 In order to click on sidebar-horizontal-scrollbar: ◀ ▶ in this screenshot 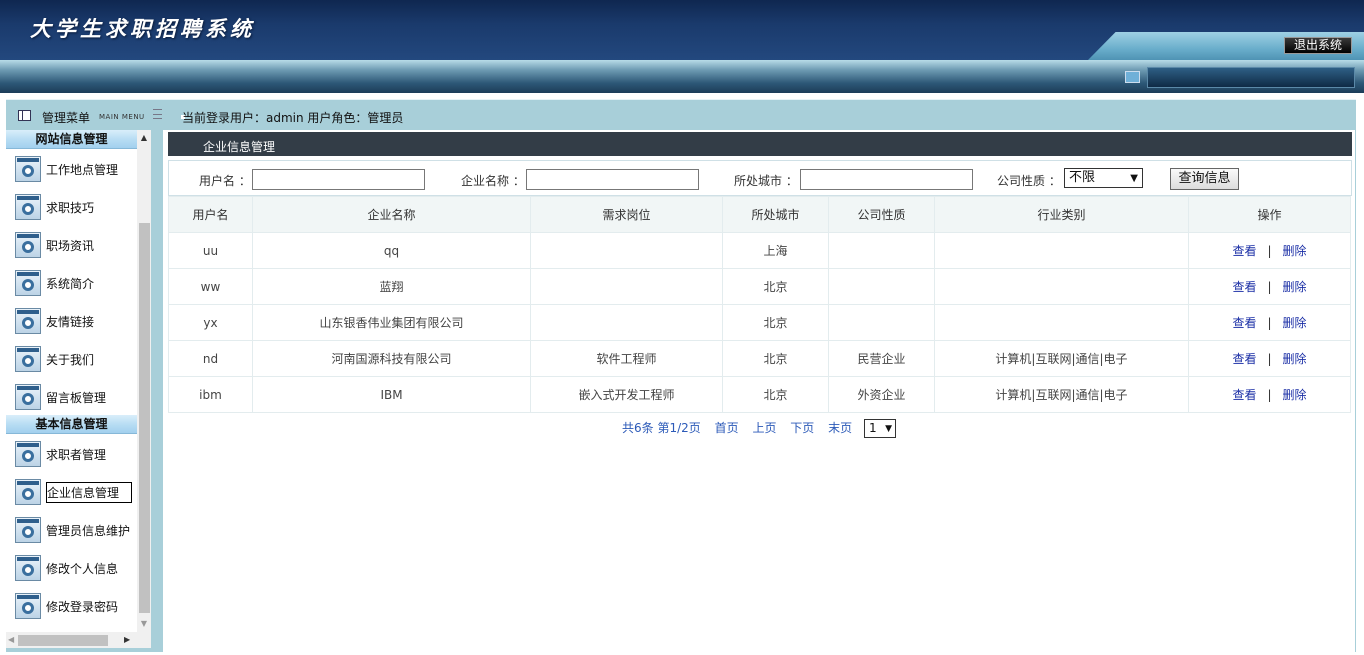, I will do `click(78, 640)`.